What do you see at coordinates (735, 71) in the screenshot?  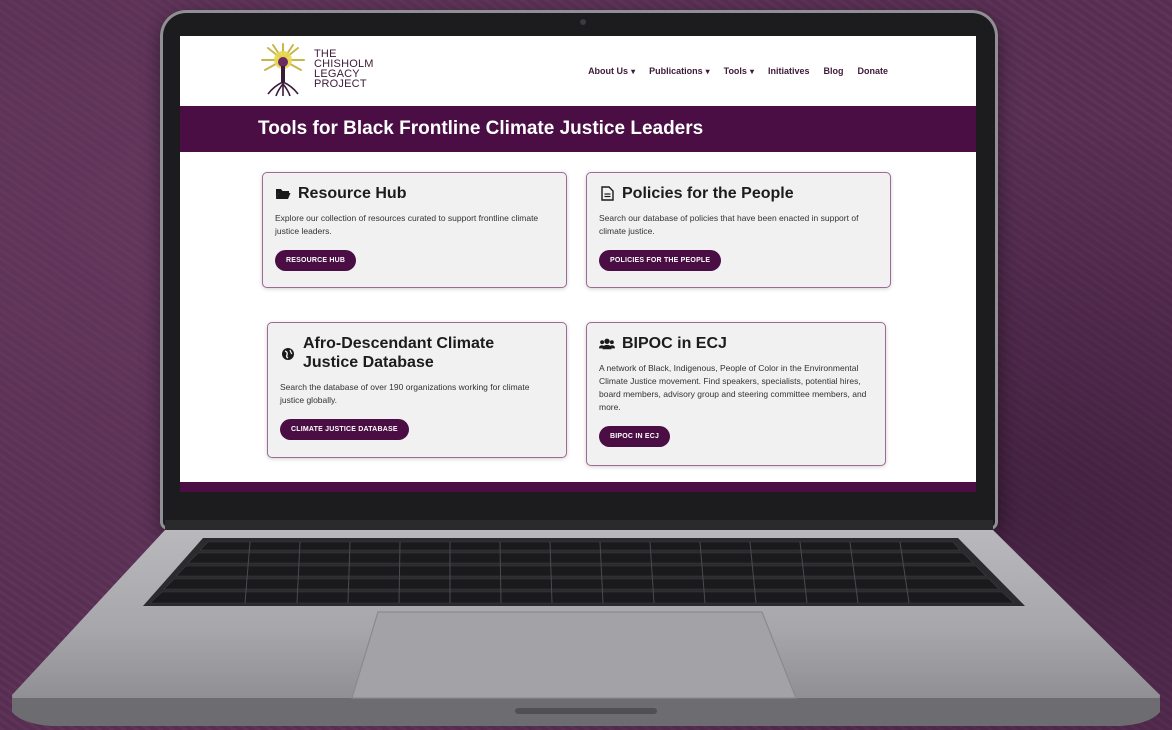 I see `nav-label: Tools` at bounding box center [735, 71].